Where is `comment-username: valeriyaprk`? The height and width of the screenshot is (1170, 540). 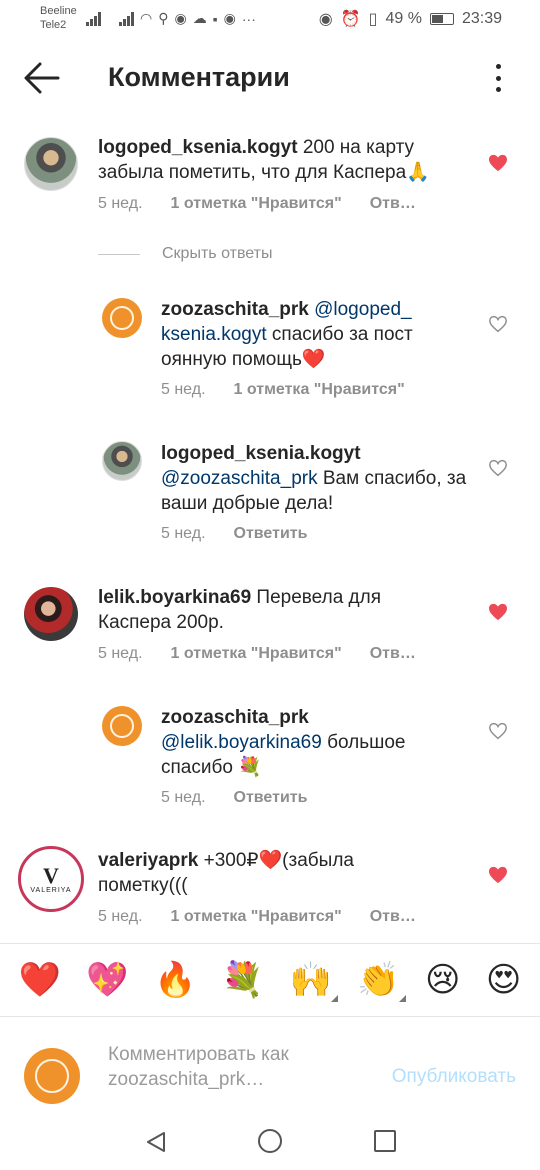 comment-username: valeriyaprk is located at coordinates (148, 860).